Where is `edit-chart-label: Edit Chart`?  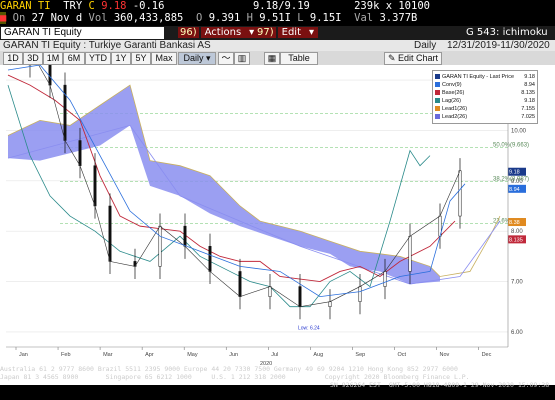
edit-chart-label: Edit Chart is located at coordinates (418, 58).